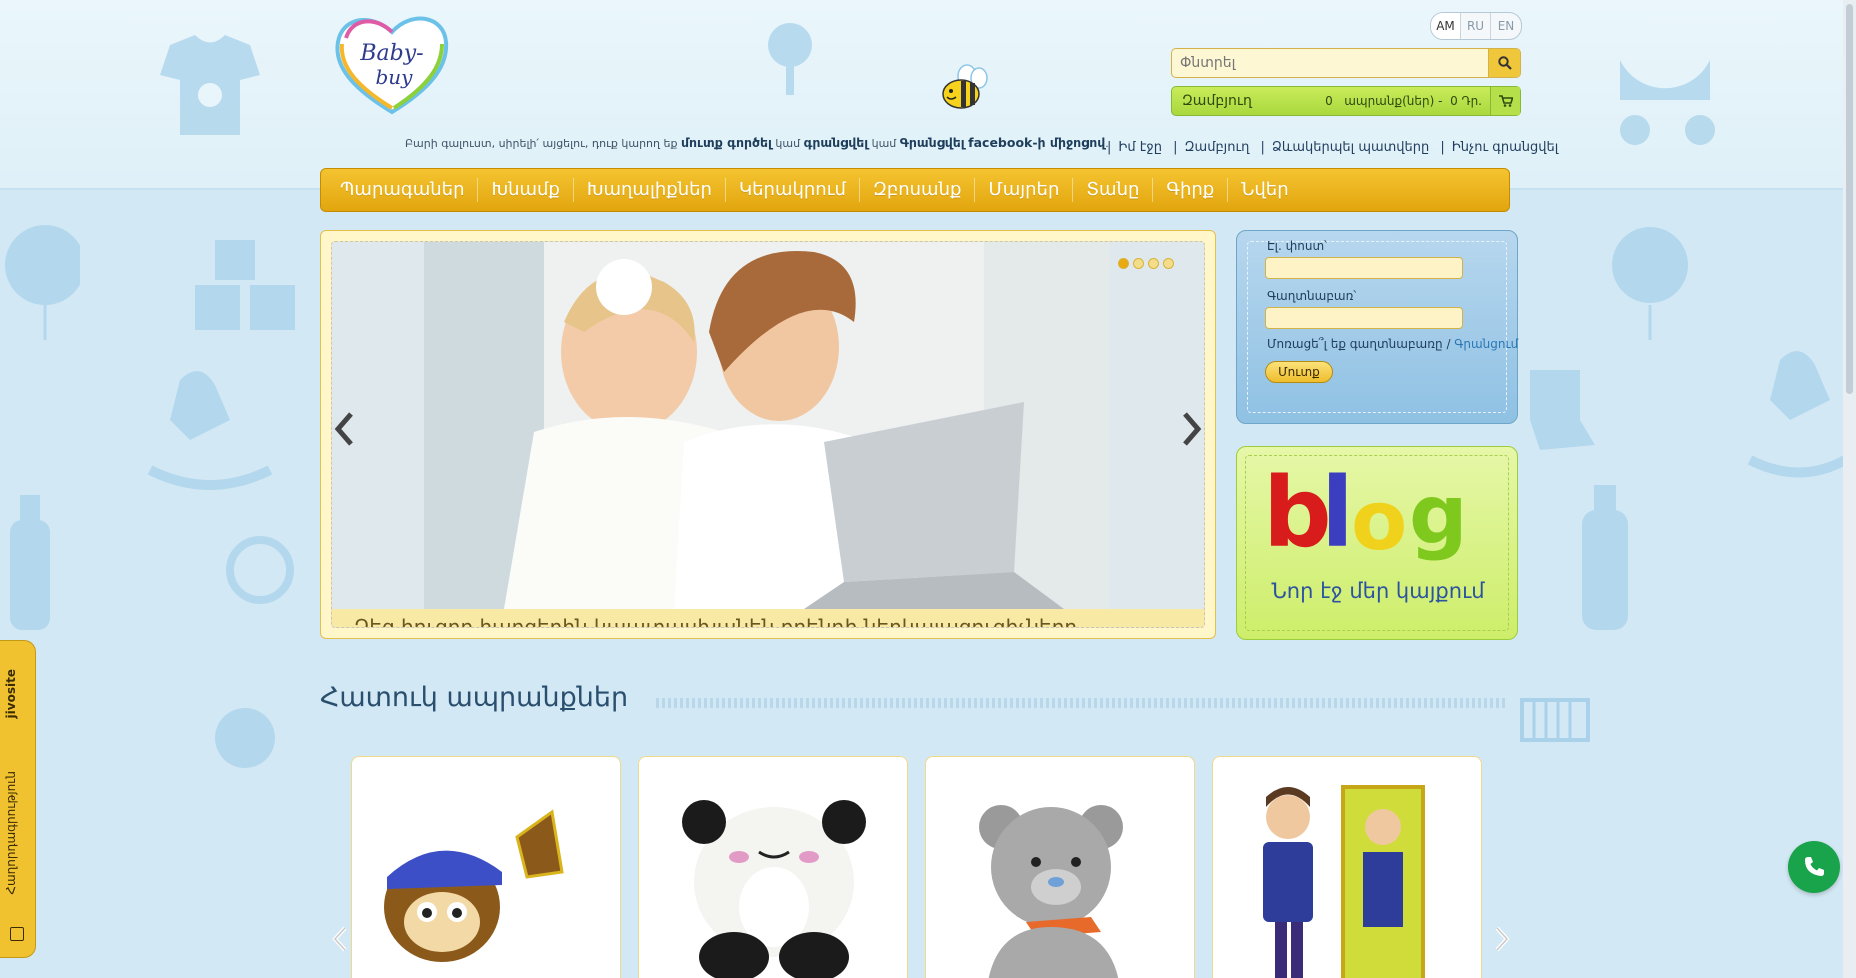 The image size is (1856, 978). What do you see at coordinates (1299, 372) in the screenshot?
I see `login-button: Մուտք` at bounding box center [1299, 372].